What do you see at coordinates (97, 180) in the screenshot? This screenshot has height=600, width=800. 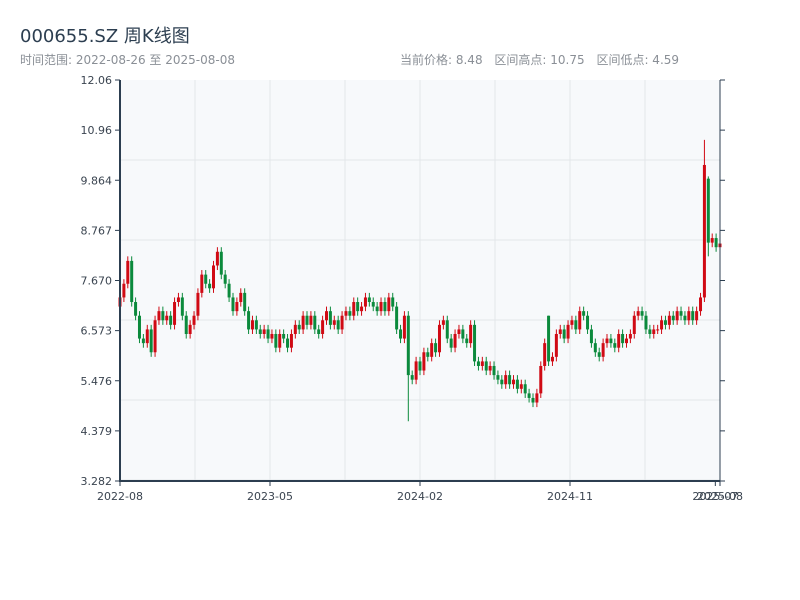 I see `y-tick-label: 9.864` at bounding box center [97, 180].